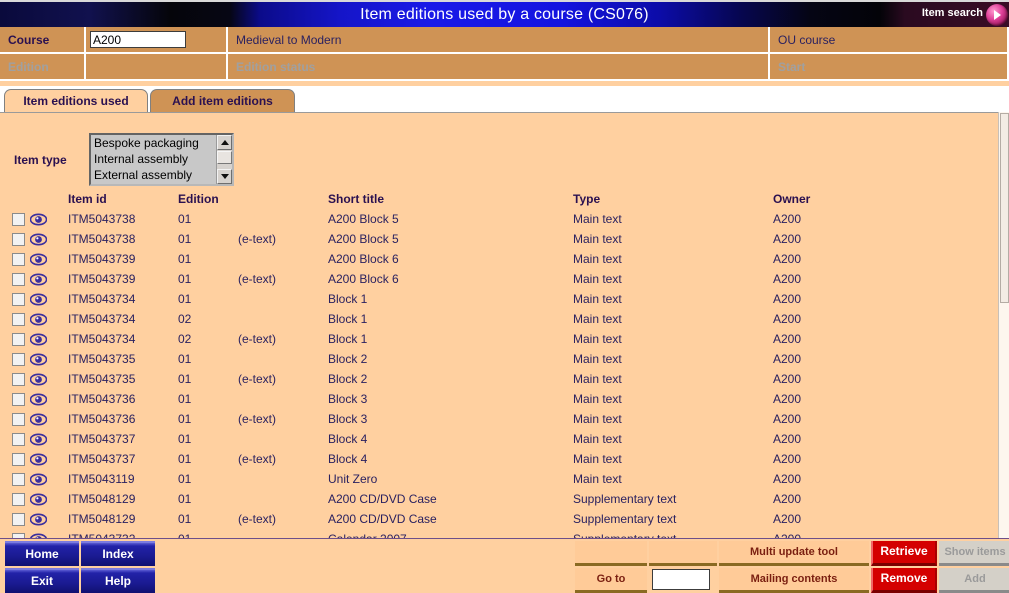 The height and width of the screenshot is (593, 1009). Describe the element at coordinates (504, 299) in the screenshot. I see `table-row: ITM5043734 01 Block 1 Main text A200` at that location.